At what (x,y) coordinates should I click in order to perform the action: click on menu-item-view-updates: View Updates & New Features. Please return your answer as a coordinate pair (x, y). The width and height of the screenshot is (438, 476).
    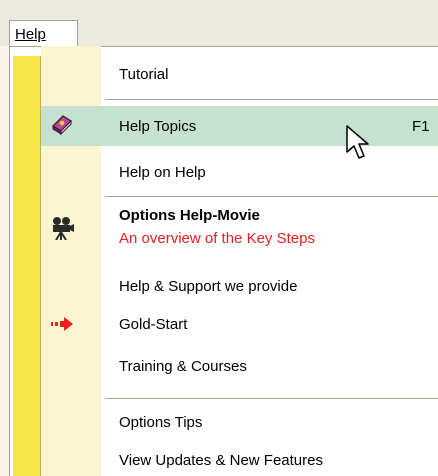
    Looking at the image, I should click on (239, 461).